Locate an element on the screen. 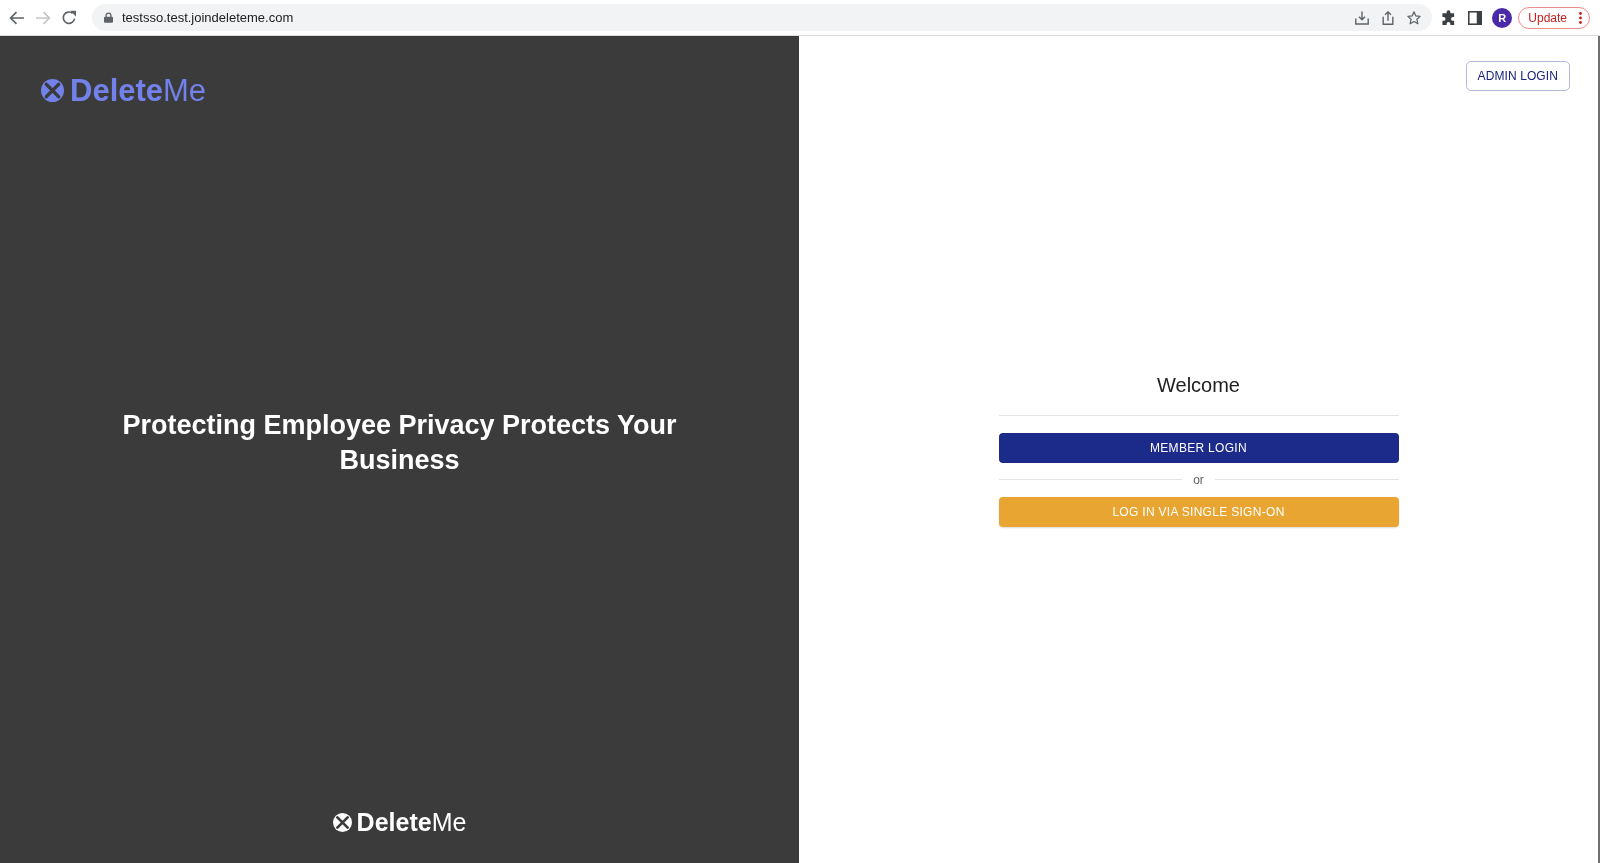 This screenshot has width=1600, height=863. admin-login-button: ADMIN LOGIN is located at coordinates (1517, 76).